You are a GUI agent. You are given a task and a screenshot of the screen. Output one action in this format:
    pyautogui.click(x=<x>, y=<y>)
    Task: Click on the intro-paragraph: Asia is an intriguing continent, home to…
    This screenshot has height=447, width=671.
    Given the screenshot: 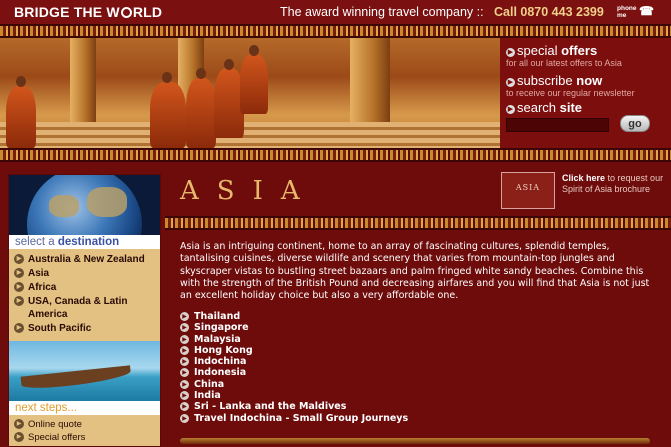 What is the action you would take?
    pyautogui.click(x=415, y=271)
    